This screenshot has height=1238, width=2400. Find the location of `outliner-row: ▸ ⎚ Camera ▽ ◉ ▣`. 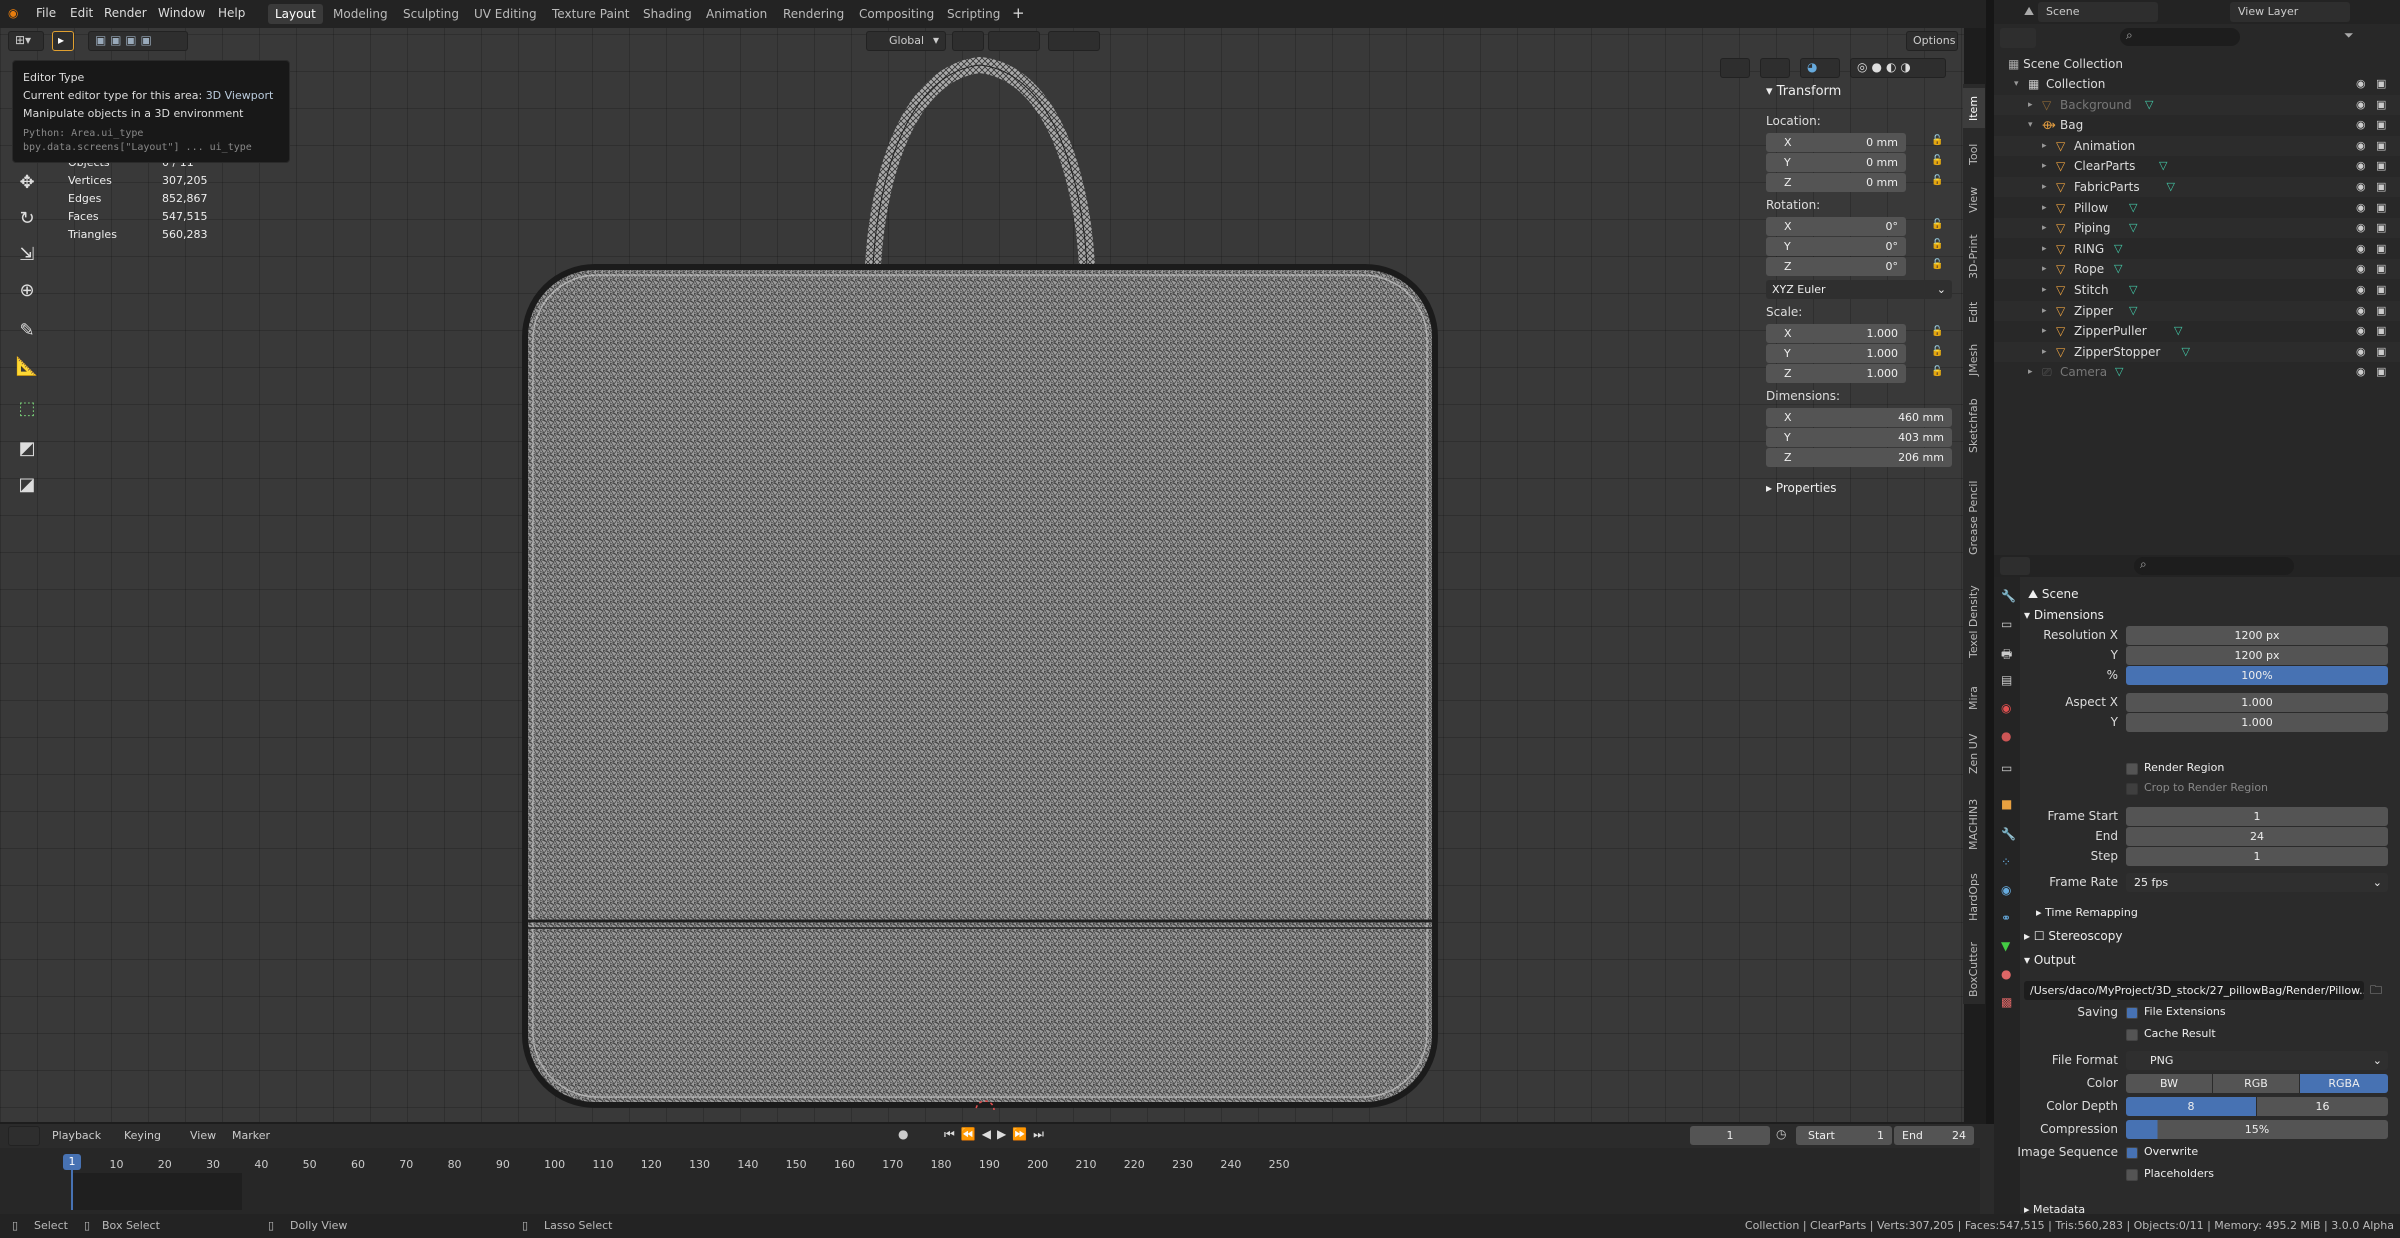

outliner-row: ▸ ⎚ Camera ▽ ◉ ▣ is located at coordinates (2197, 372).